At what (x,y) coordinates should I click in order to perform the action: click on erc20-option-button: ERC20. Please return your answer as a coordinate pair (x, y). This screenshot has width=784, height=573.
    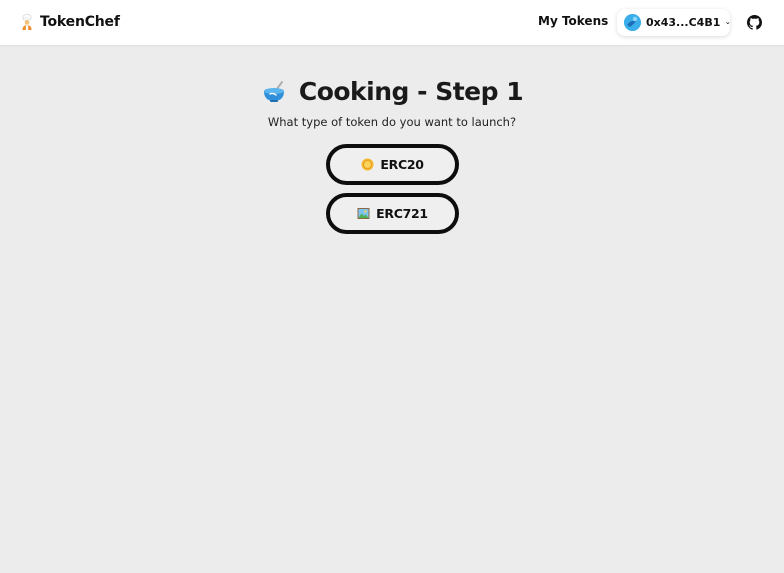
    Looking at the image, I should click on (392, 164).